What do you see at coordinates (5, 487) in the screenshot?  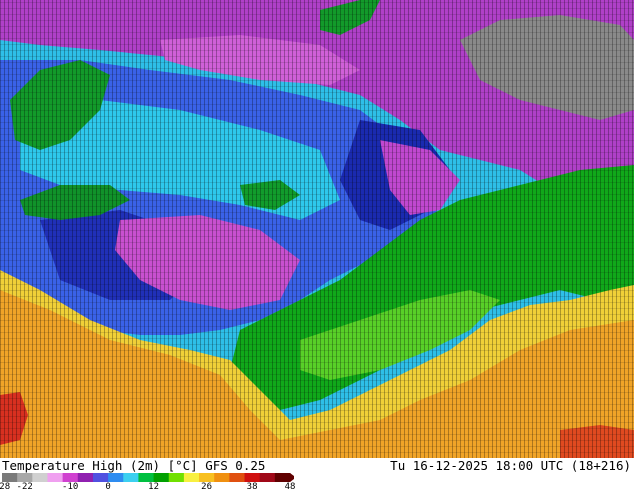 I see `colorbar-tick-label: -28` at bounding box center [5, 487].